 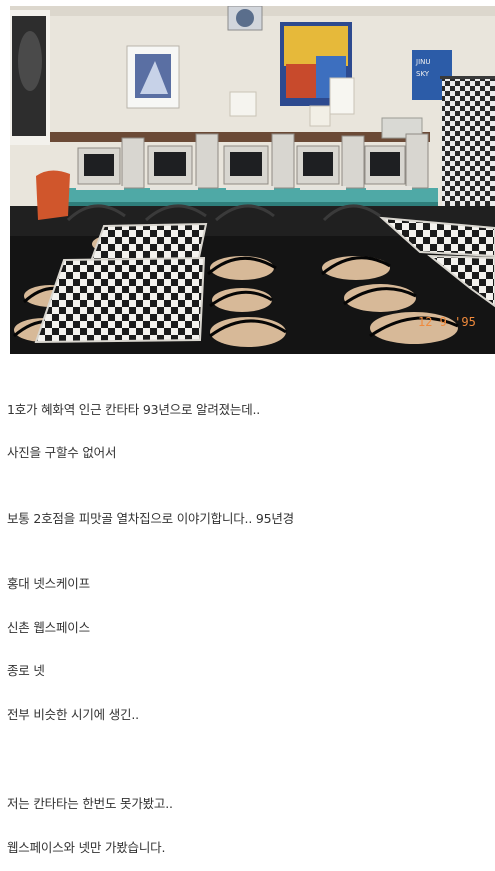 What do you see at coordinates (48, 627) in the screenshot?
I see `text-line-5: 신촌 웹스페이스` at bounding box center [48, 627].